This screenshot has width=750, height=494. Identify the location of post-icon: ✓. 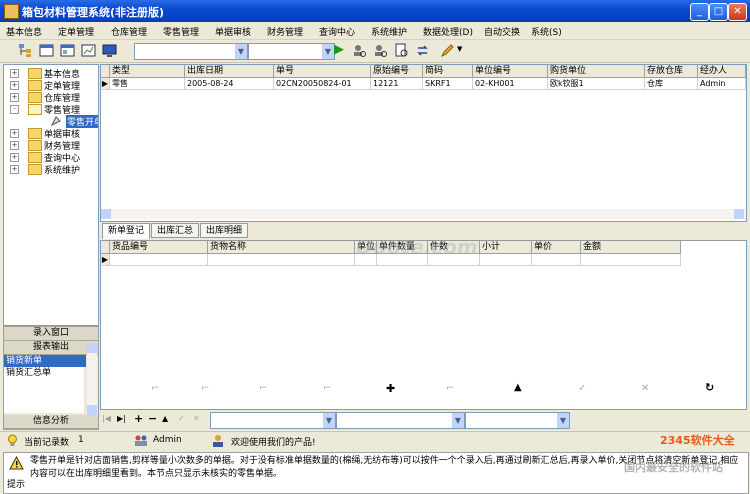
(582, 388).